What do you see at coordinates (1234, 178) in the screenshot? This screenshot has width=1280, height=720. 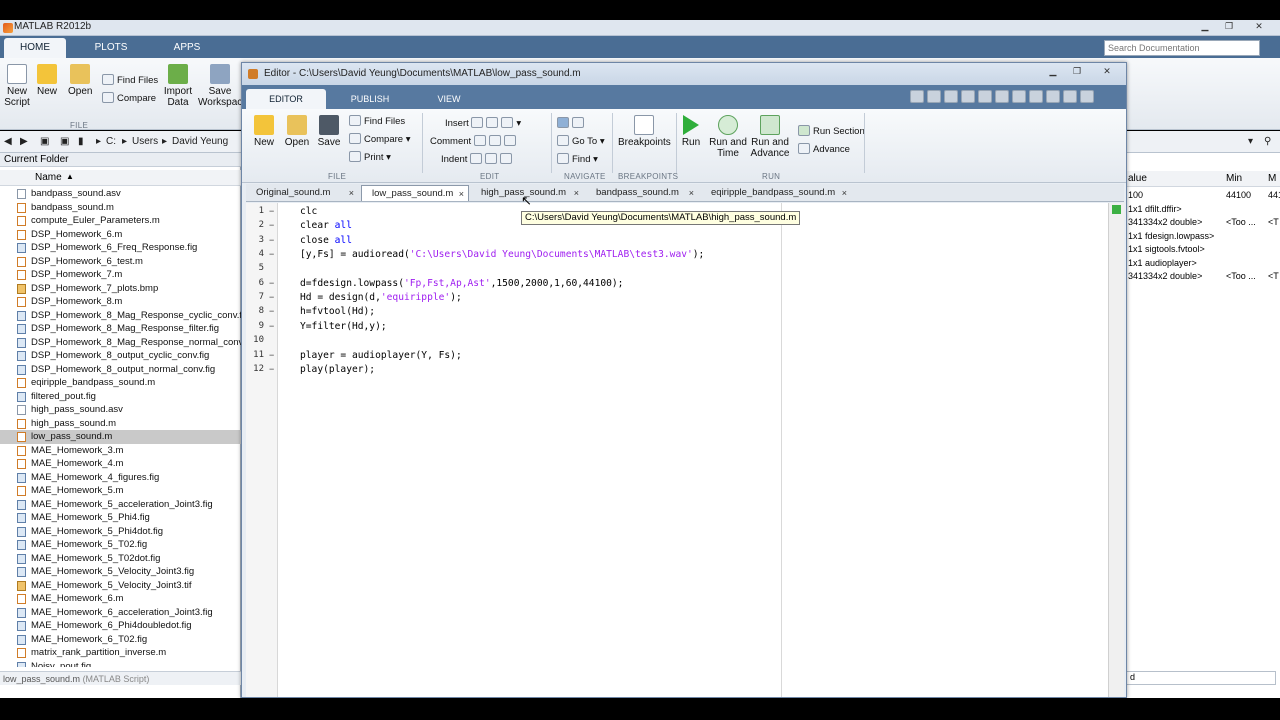 I see `col-min: Min` at bounding box center [1234, 178].